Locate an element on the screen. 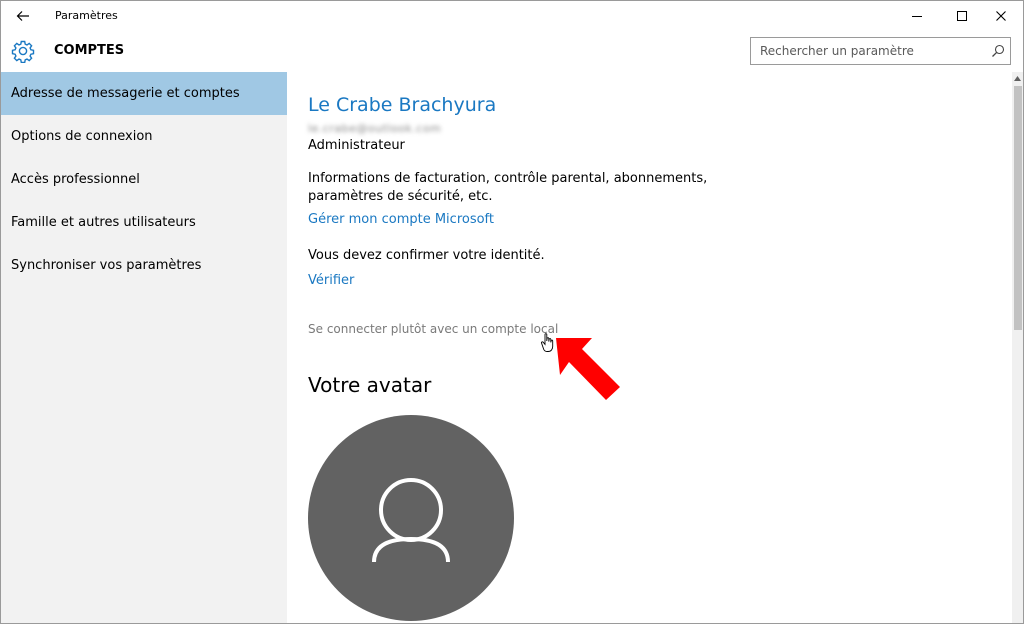 The image size is (1024, 624). scroll-up-button is located at coordinates (1017, 78).